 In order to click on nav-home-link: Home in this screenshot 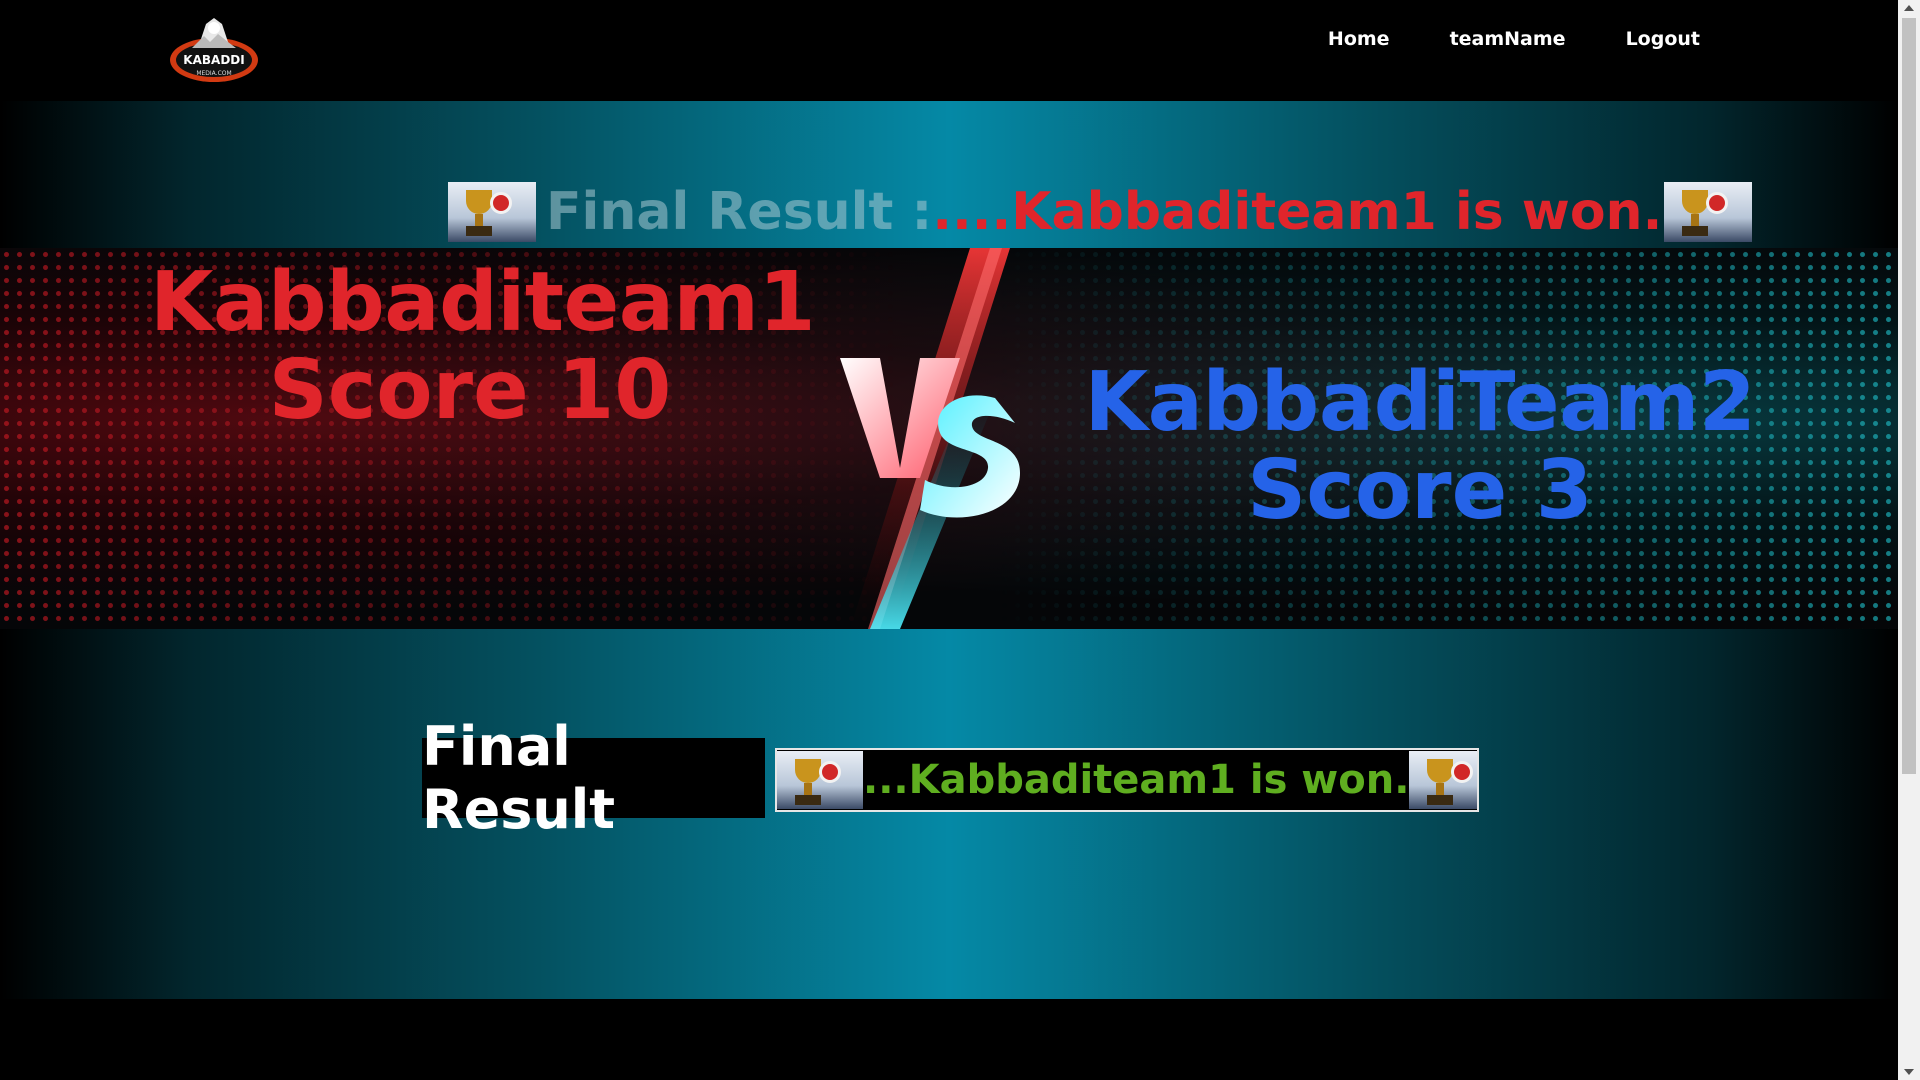, I will do `click(1359, 39)`.